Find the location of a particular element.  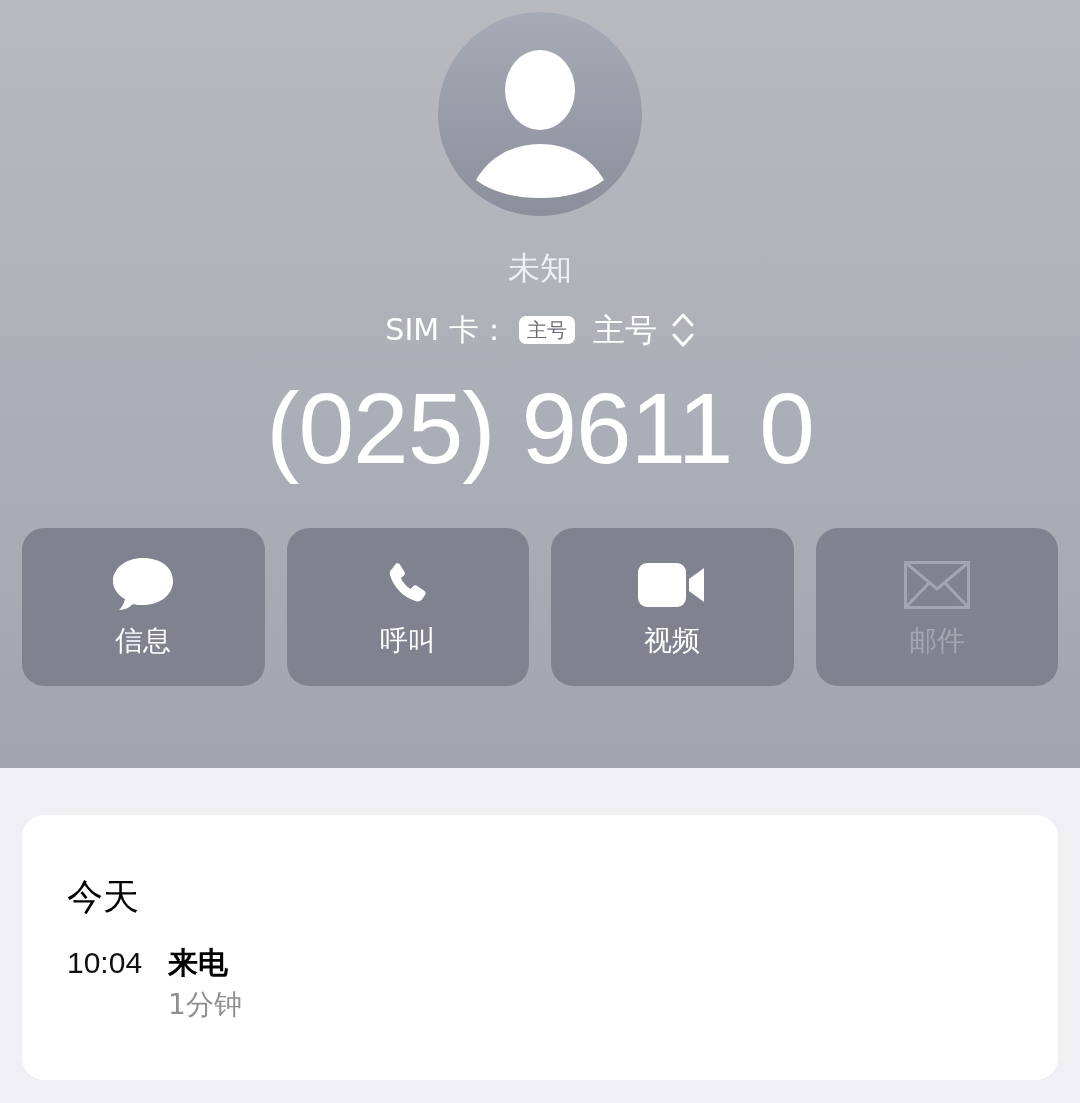

call-duration: 1分钟 is located at coordinates (205, 1005).